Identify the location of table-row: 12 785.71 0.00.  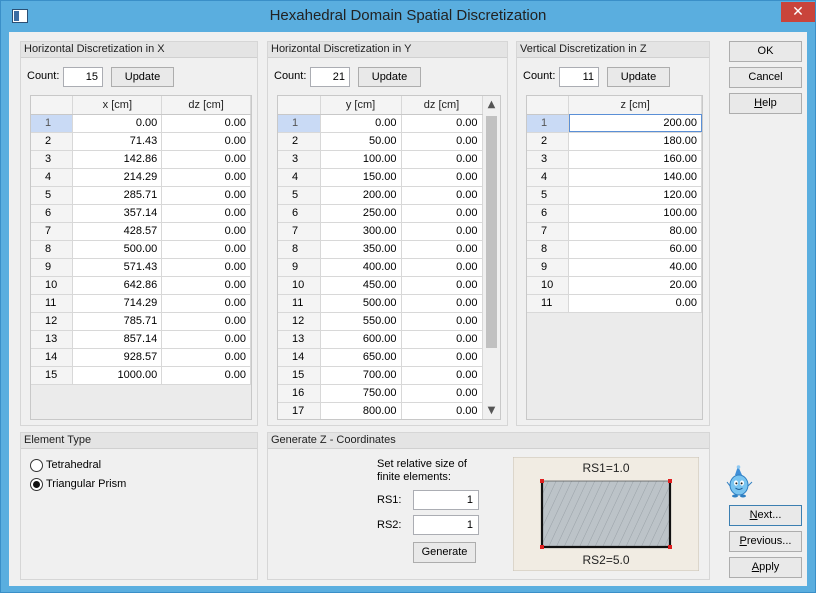
(141, 321).